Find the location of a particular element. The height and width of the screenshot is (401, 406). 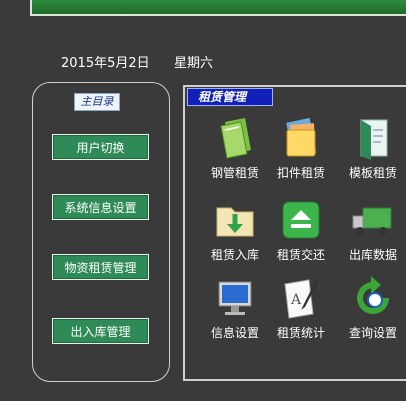

green-arrow-search-icon is located at coordinates (373, 295).